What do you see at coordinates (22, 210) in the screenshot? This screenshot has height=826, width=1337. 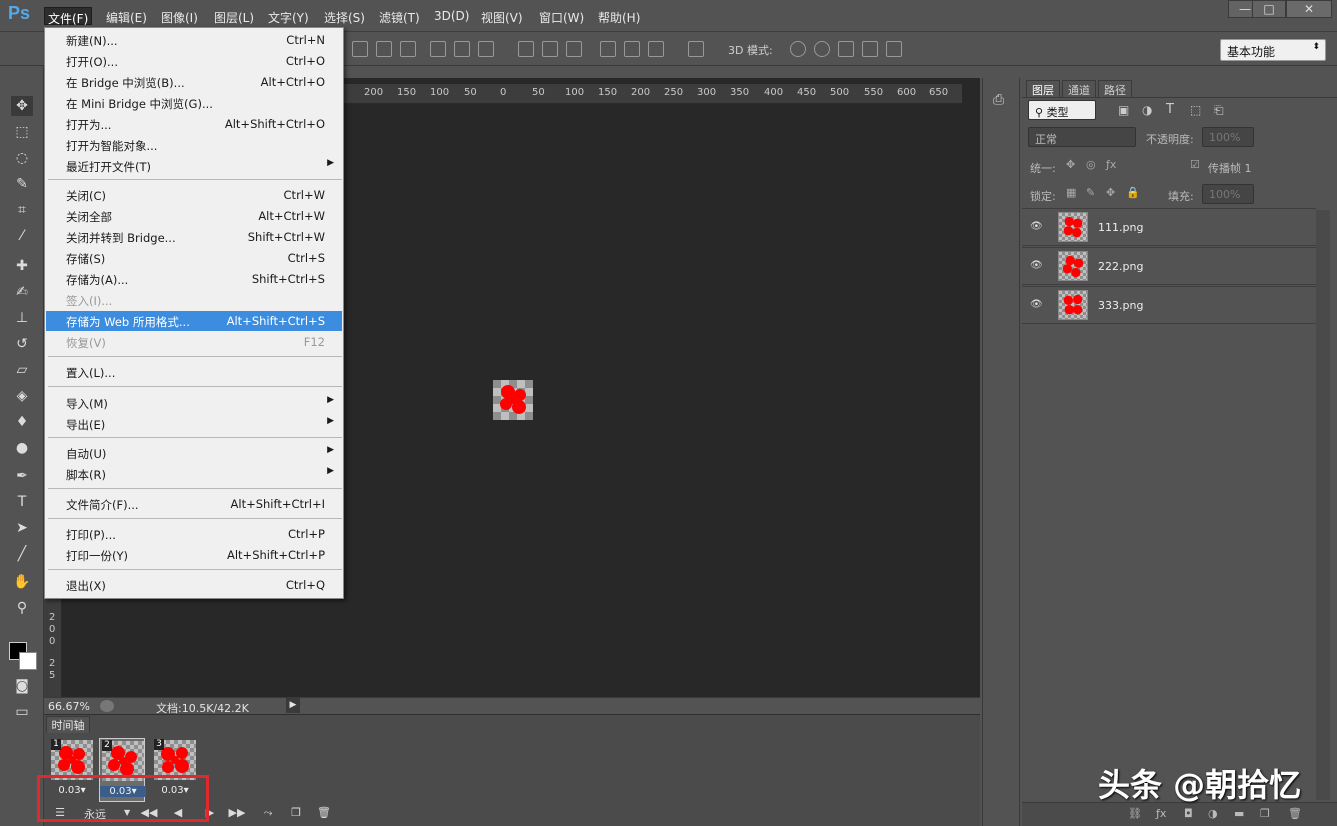 I see `crop-icon: ⌗` at bounding box center [22, 210].